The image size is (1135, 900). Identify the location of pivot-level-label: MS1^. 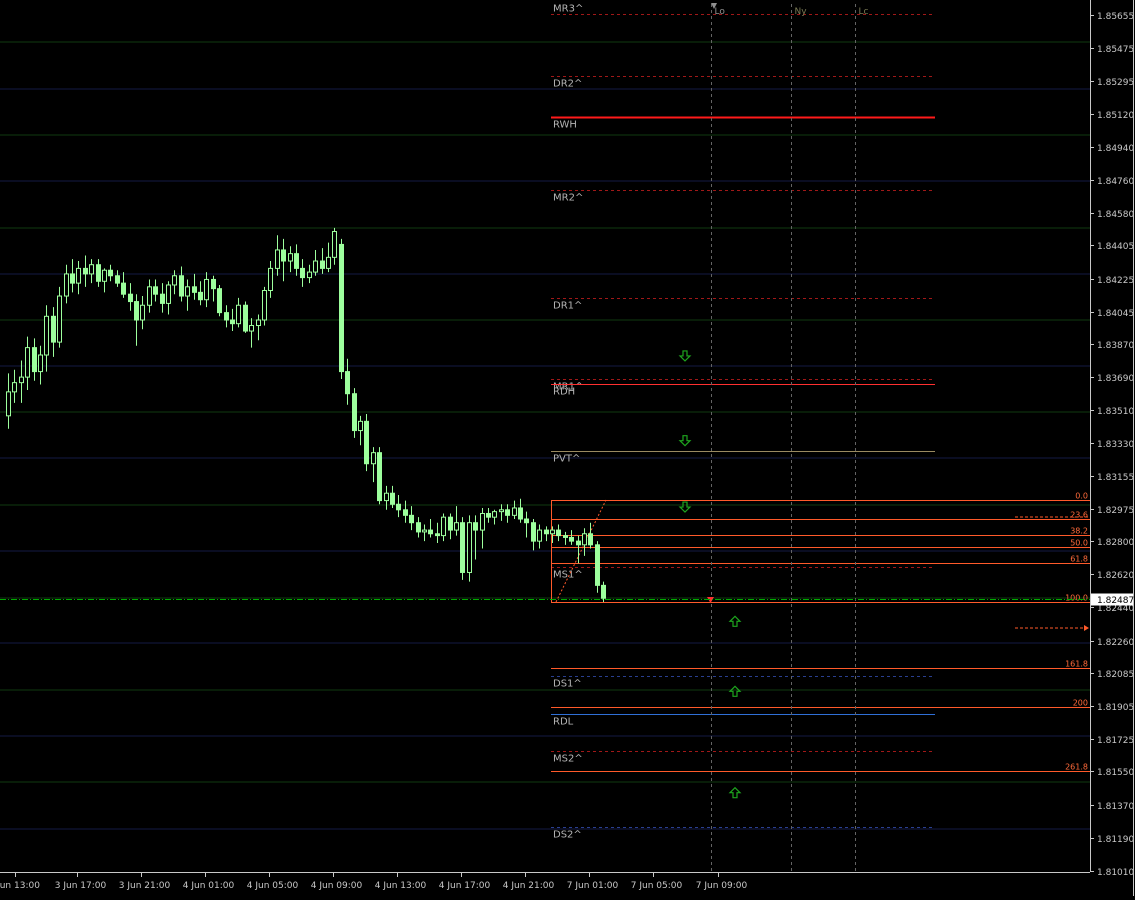
(568, 575).